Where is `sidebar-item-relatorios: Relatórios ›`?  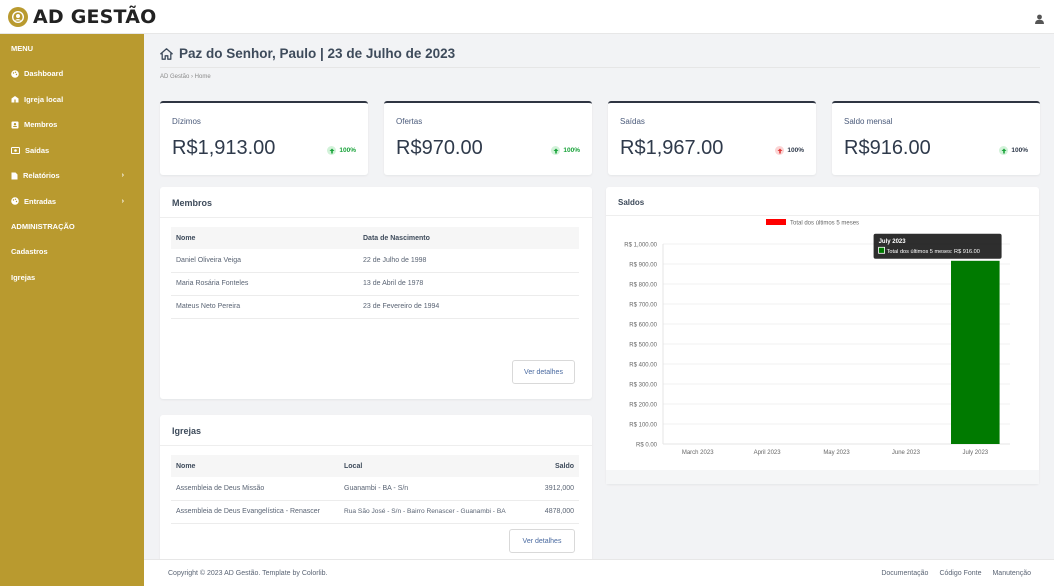
sidebar-item-relatorios: Relatórios › is located at coordinates (72, 176).